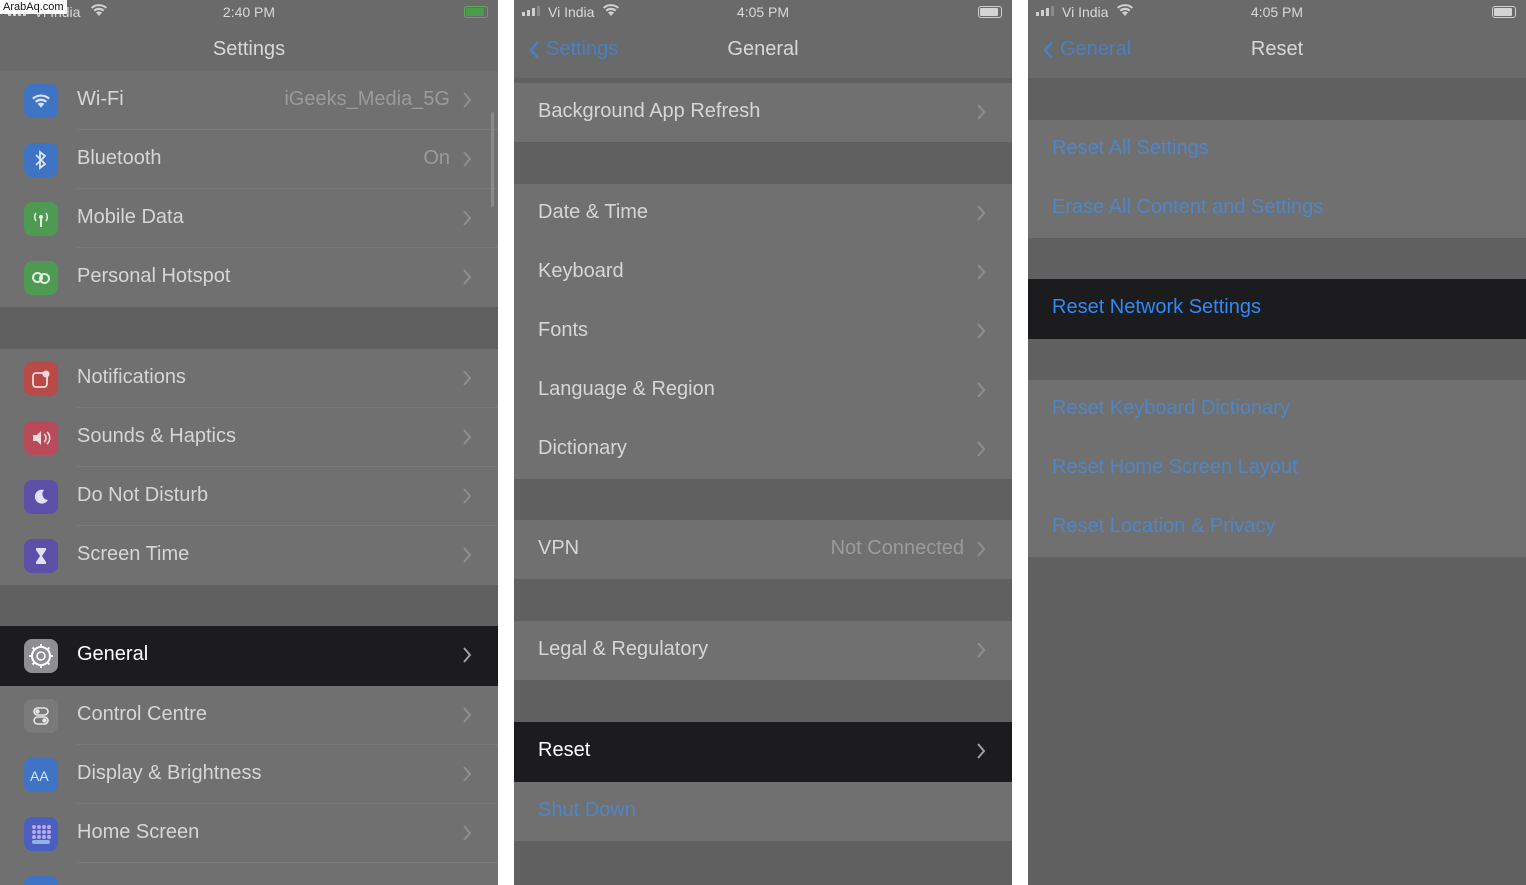 This screenshot has height=885, width=1526. I want to click on svg-text: AA, so click(39, 775).